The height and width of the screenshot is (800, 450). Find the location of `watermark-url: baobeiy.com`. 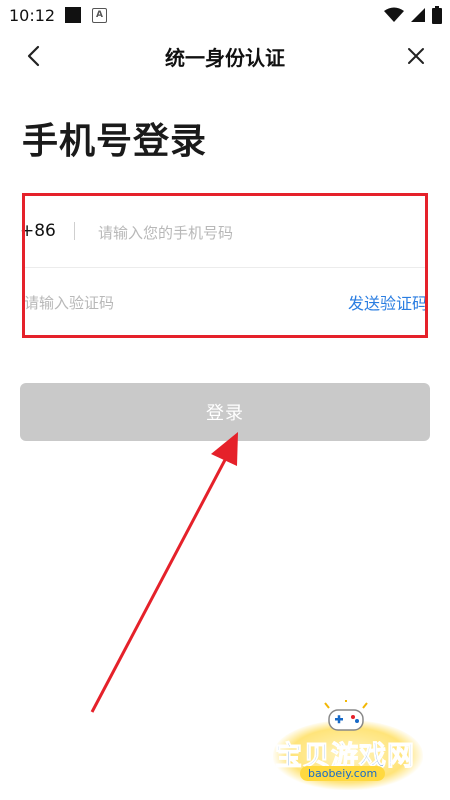

watermark-url: baobeiy.com is located at coordinates (343, 773).